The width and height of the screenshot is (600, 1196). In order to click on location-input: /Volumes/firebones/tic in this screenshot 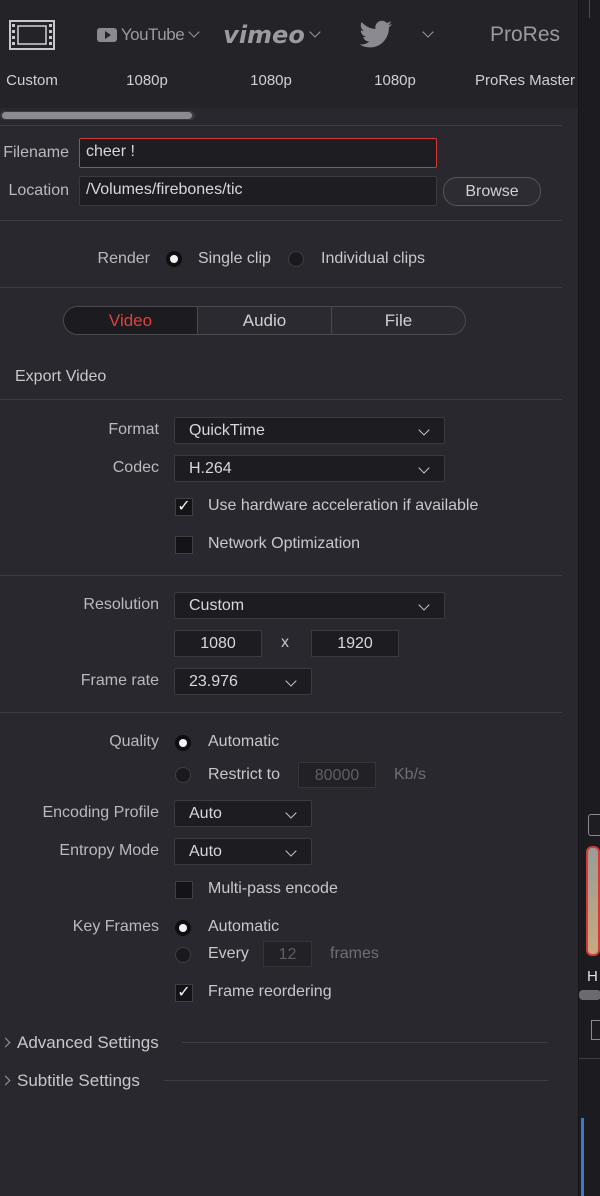, I will do `click(258, 191)`.